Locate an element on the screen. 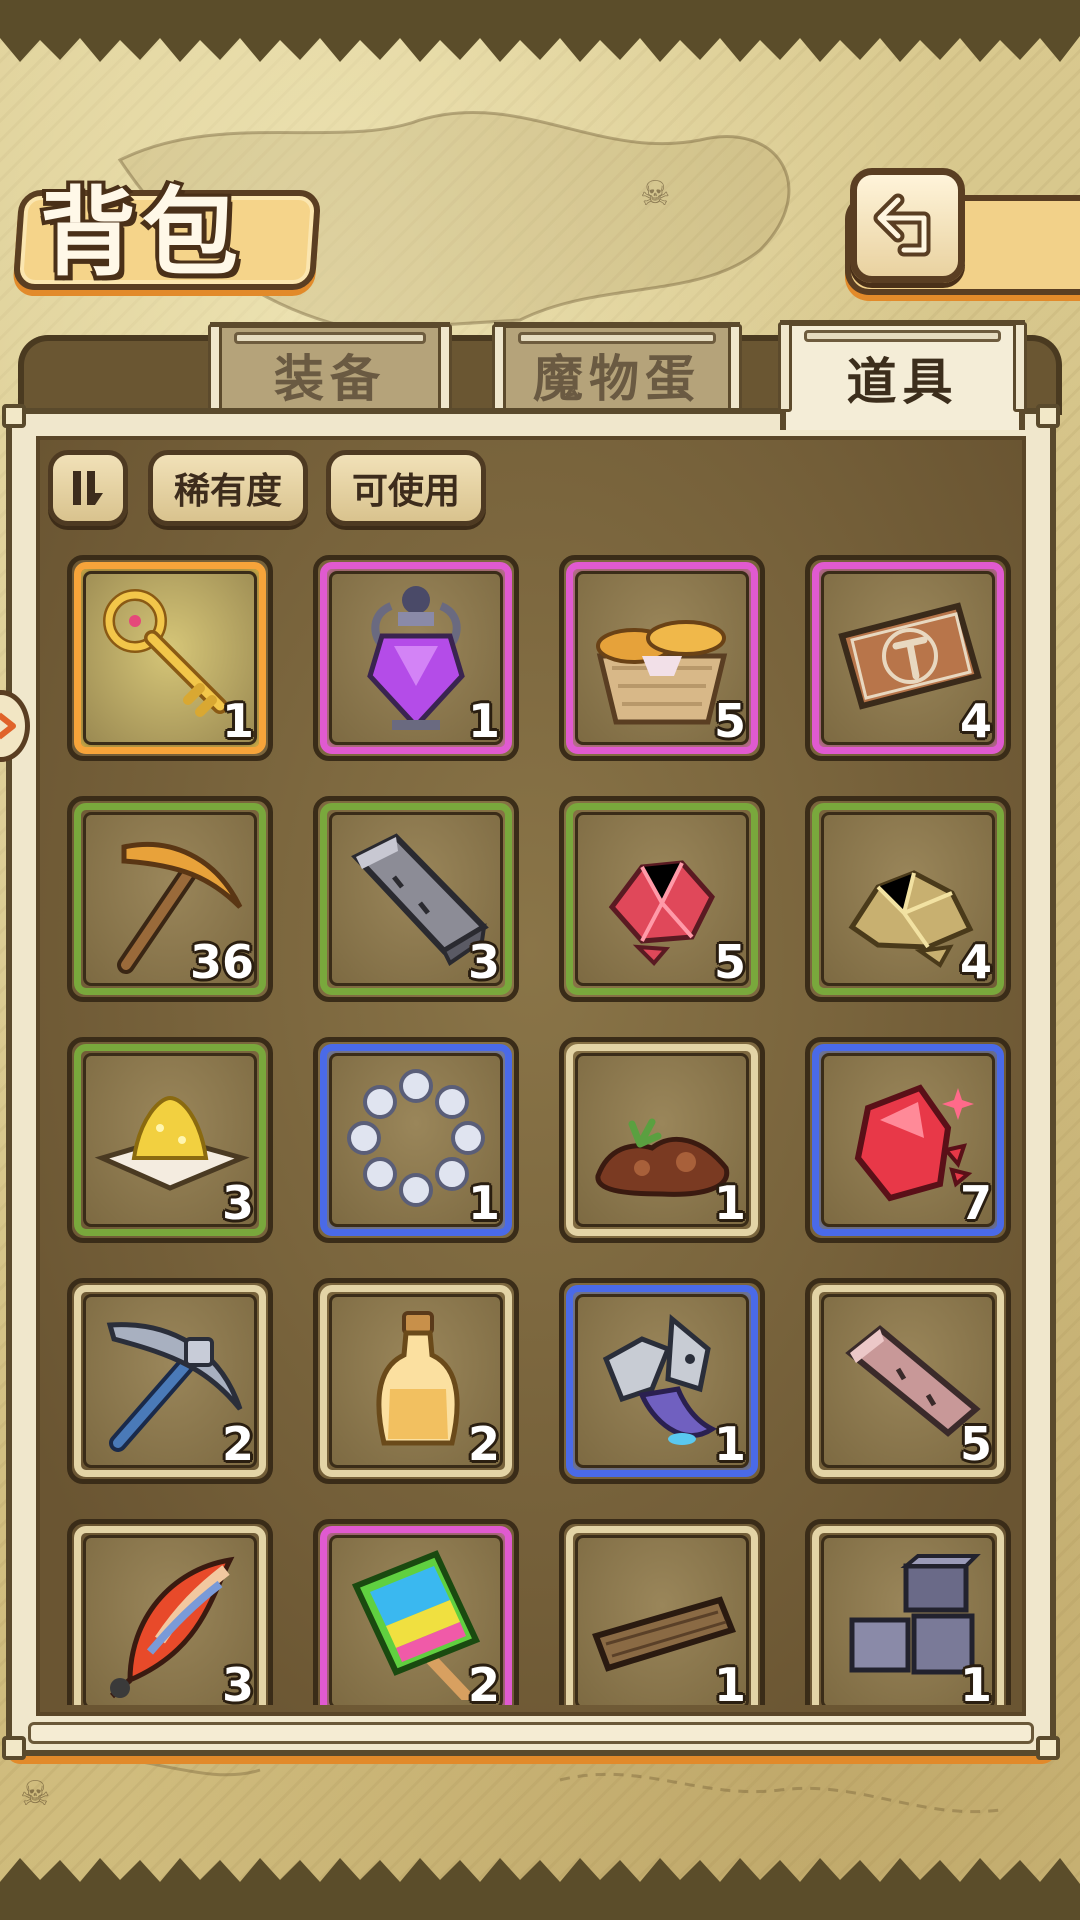 This screenshot has width=1080, height=1920. back-button is located at coordinates (907, 225).